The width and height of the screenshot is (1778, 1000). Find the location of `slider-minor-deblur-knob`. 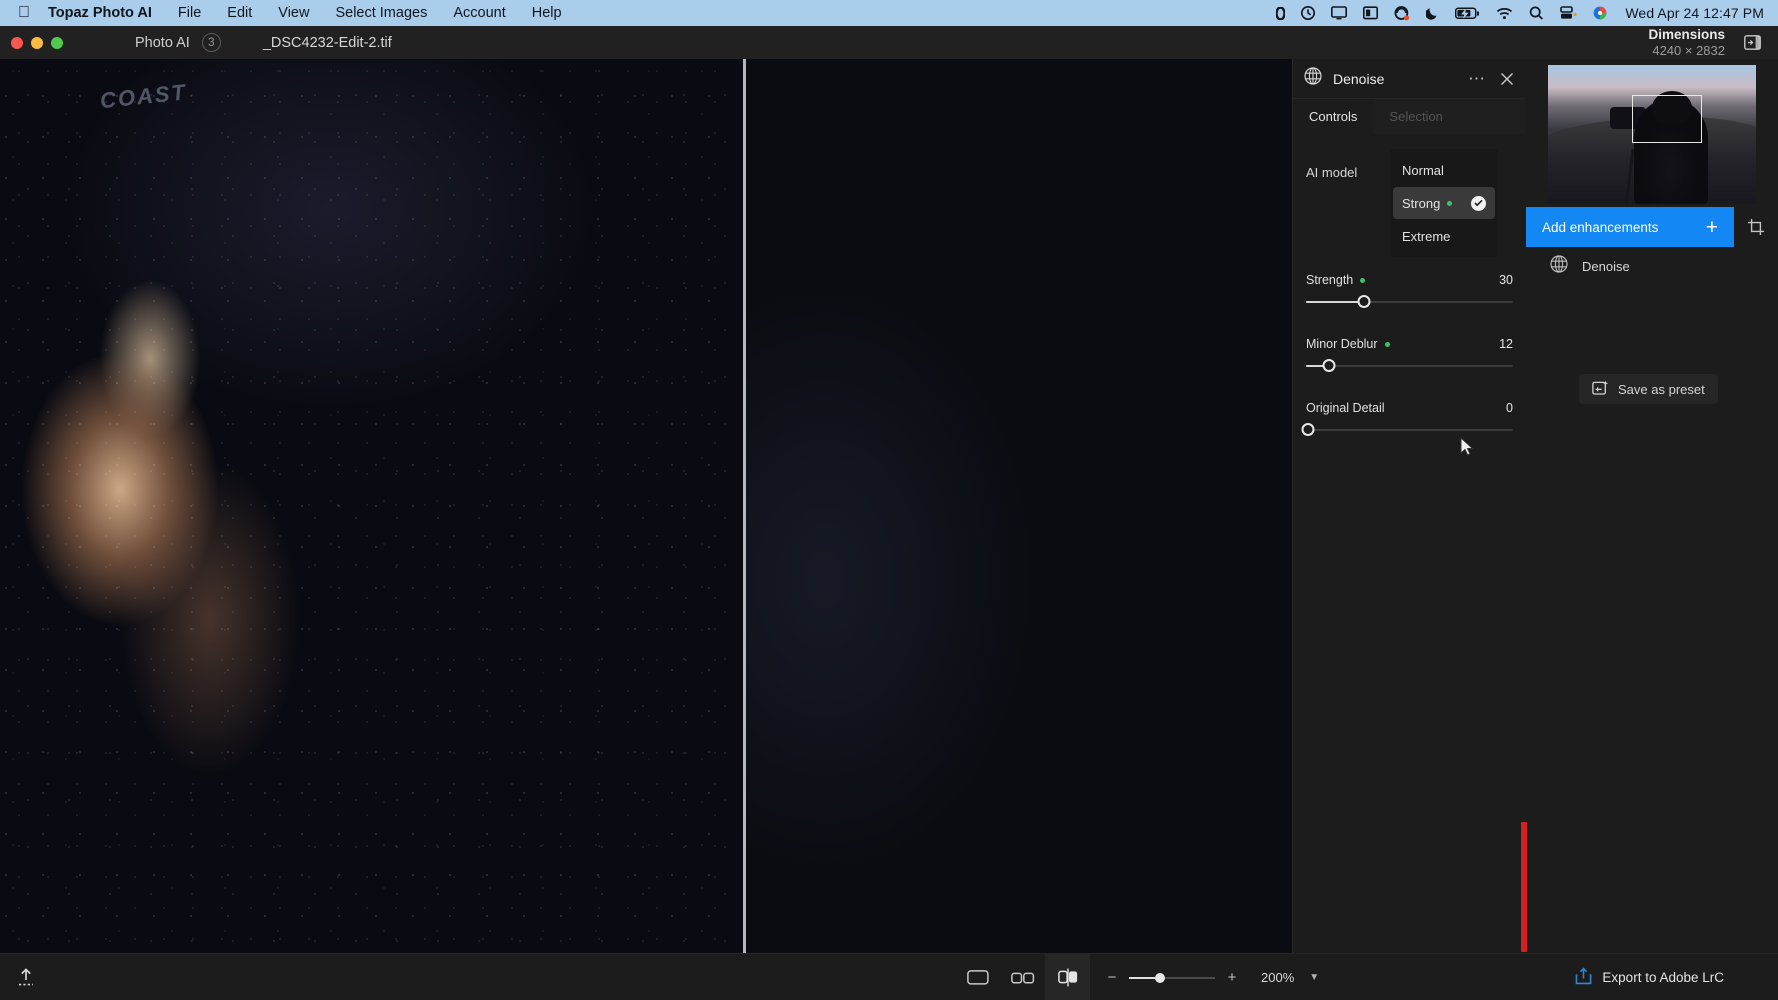

slider-minor-deblur-knob is located at coordinates (1329, 365).